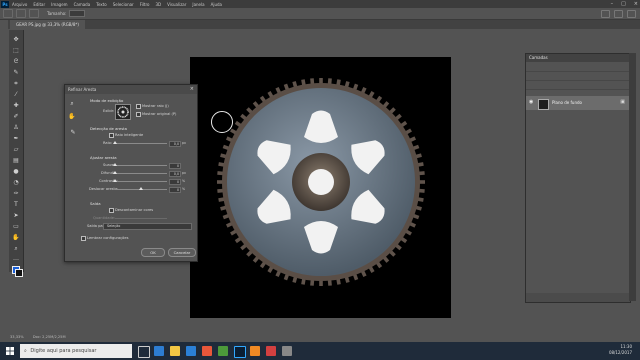  What do you see at coordinates (182, 252) in the screenshot?
I see `cancel-button: Cancelar` at bounding box center [182, 252].